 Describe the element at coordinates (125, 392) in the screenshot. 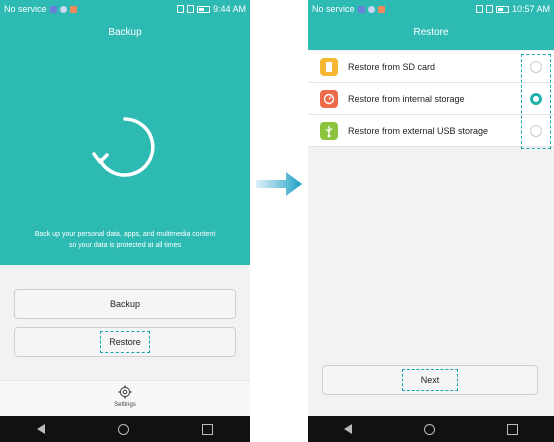

I see `gear-icon` at that location.